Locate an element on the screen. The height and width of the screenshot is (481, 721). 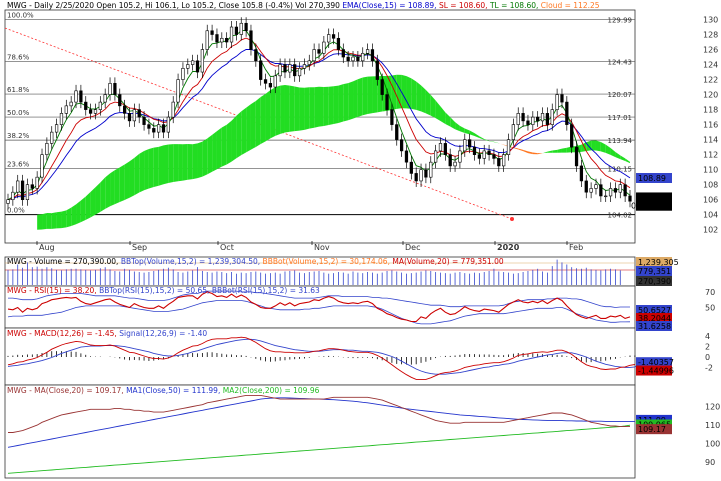
price-y-tick-7: 116 is located at coordinates (710, 125).